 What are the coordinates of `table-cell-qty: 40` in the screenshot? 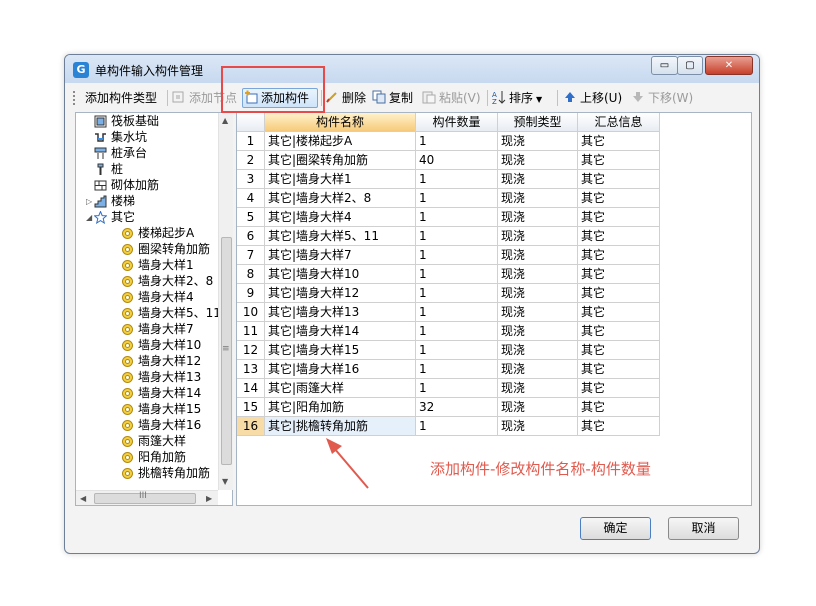 It's located at (457, 160).